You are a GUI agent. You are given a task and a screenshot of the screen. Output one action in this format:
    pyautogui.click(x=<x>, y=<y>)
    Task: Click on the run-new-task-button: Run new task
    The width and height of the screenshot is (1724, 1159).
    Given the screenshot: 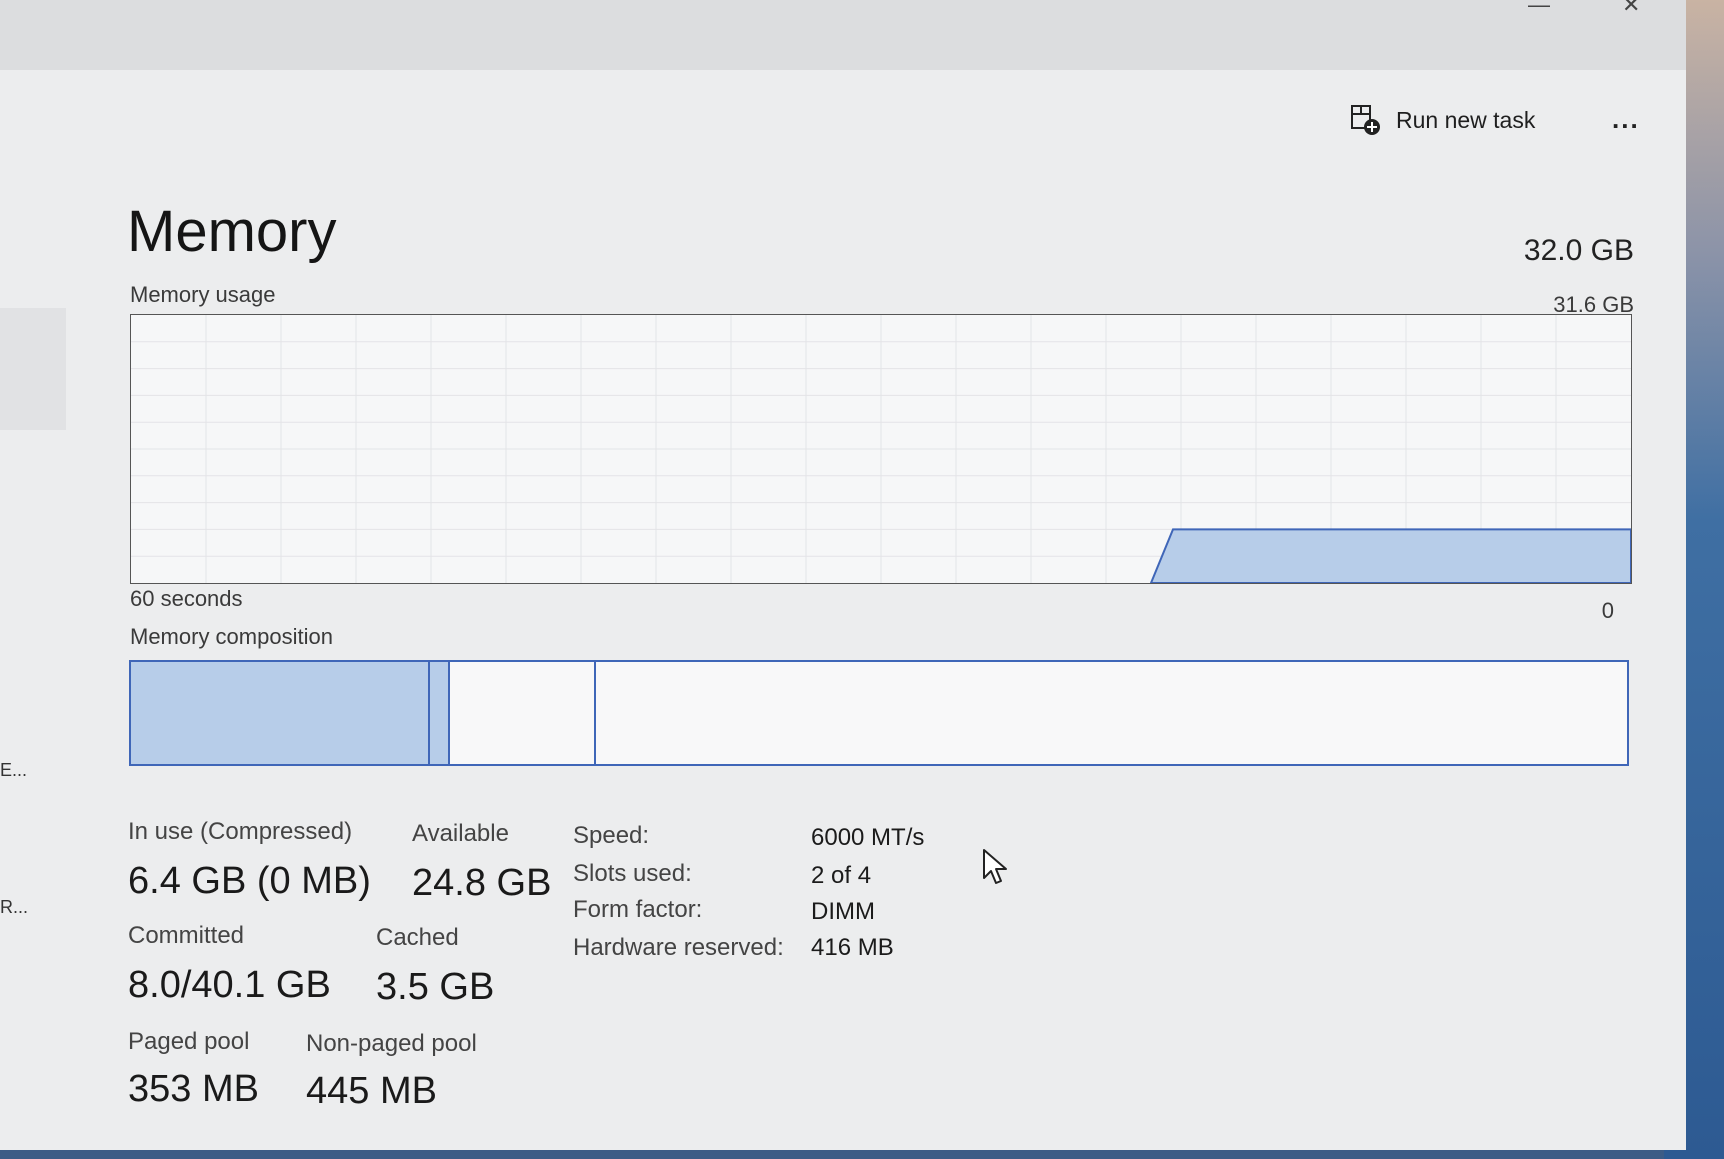 What is the action you would take?
    pyautogui.click(x=1442, y=120)
    